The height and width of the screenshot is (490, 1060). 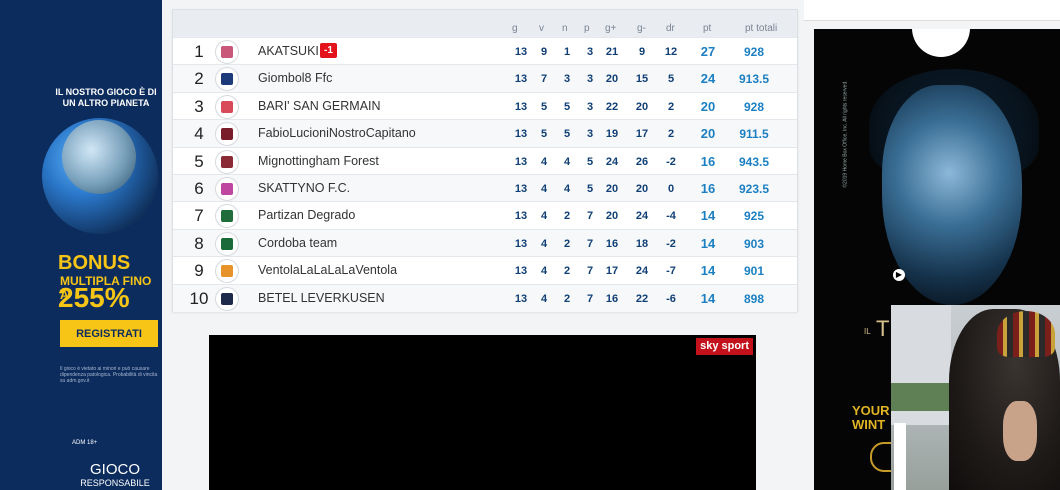 I want to click on position-number: 6, so click(x=199, y=188).